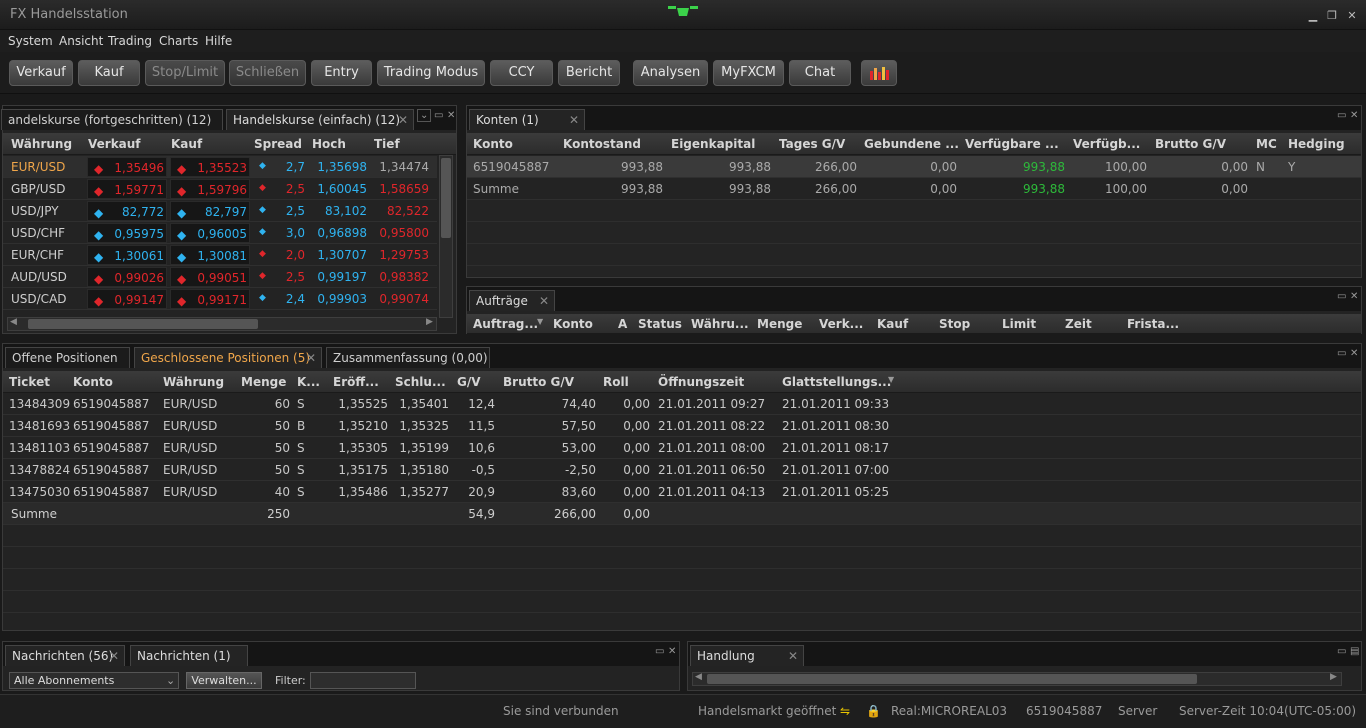 The image size is (1366, 728). Describe the element at coordinates (218, 41) in the screenshot. I see `menu-hilfe: Hilfe` at that location.